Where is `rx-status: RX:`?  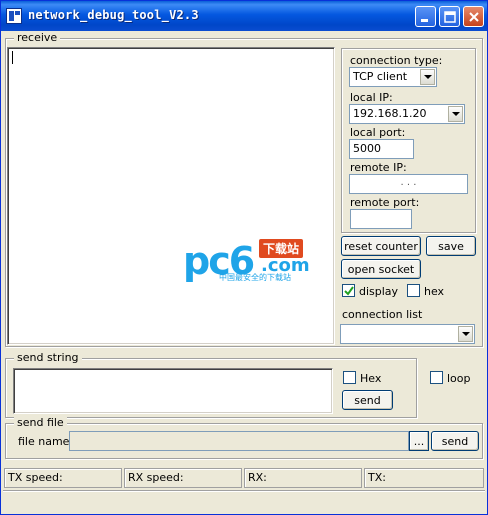
rx-status: RX: is located at coordinates (303, 478).